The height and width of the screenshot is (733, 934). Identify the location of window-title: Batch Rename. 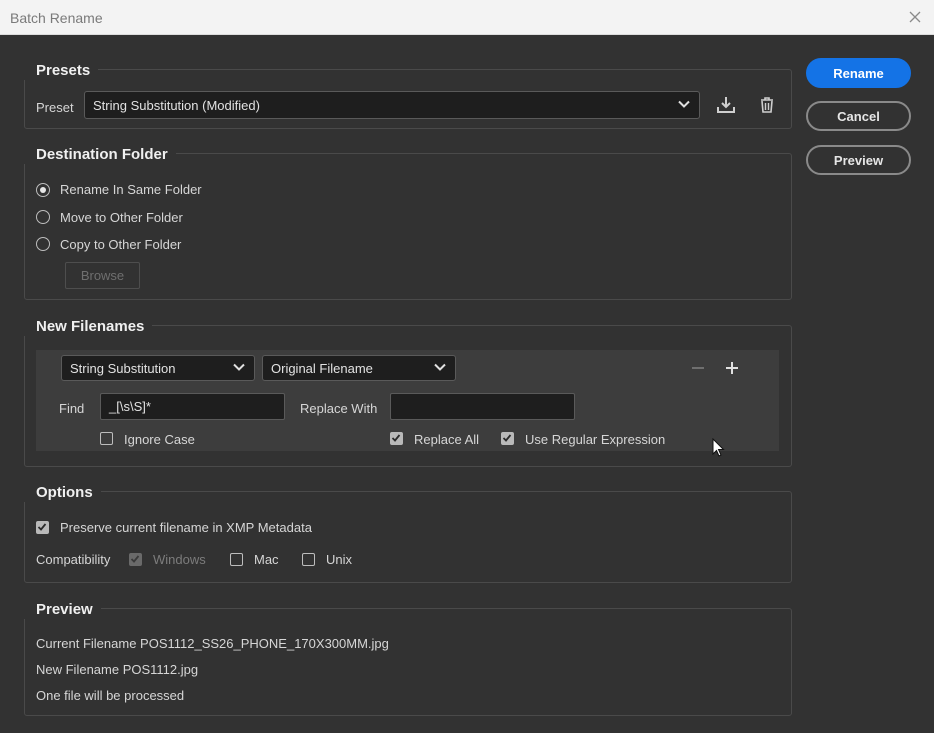
(56, 18).